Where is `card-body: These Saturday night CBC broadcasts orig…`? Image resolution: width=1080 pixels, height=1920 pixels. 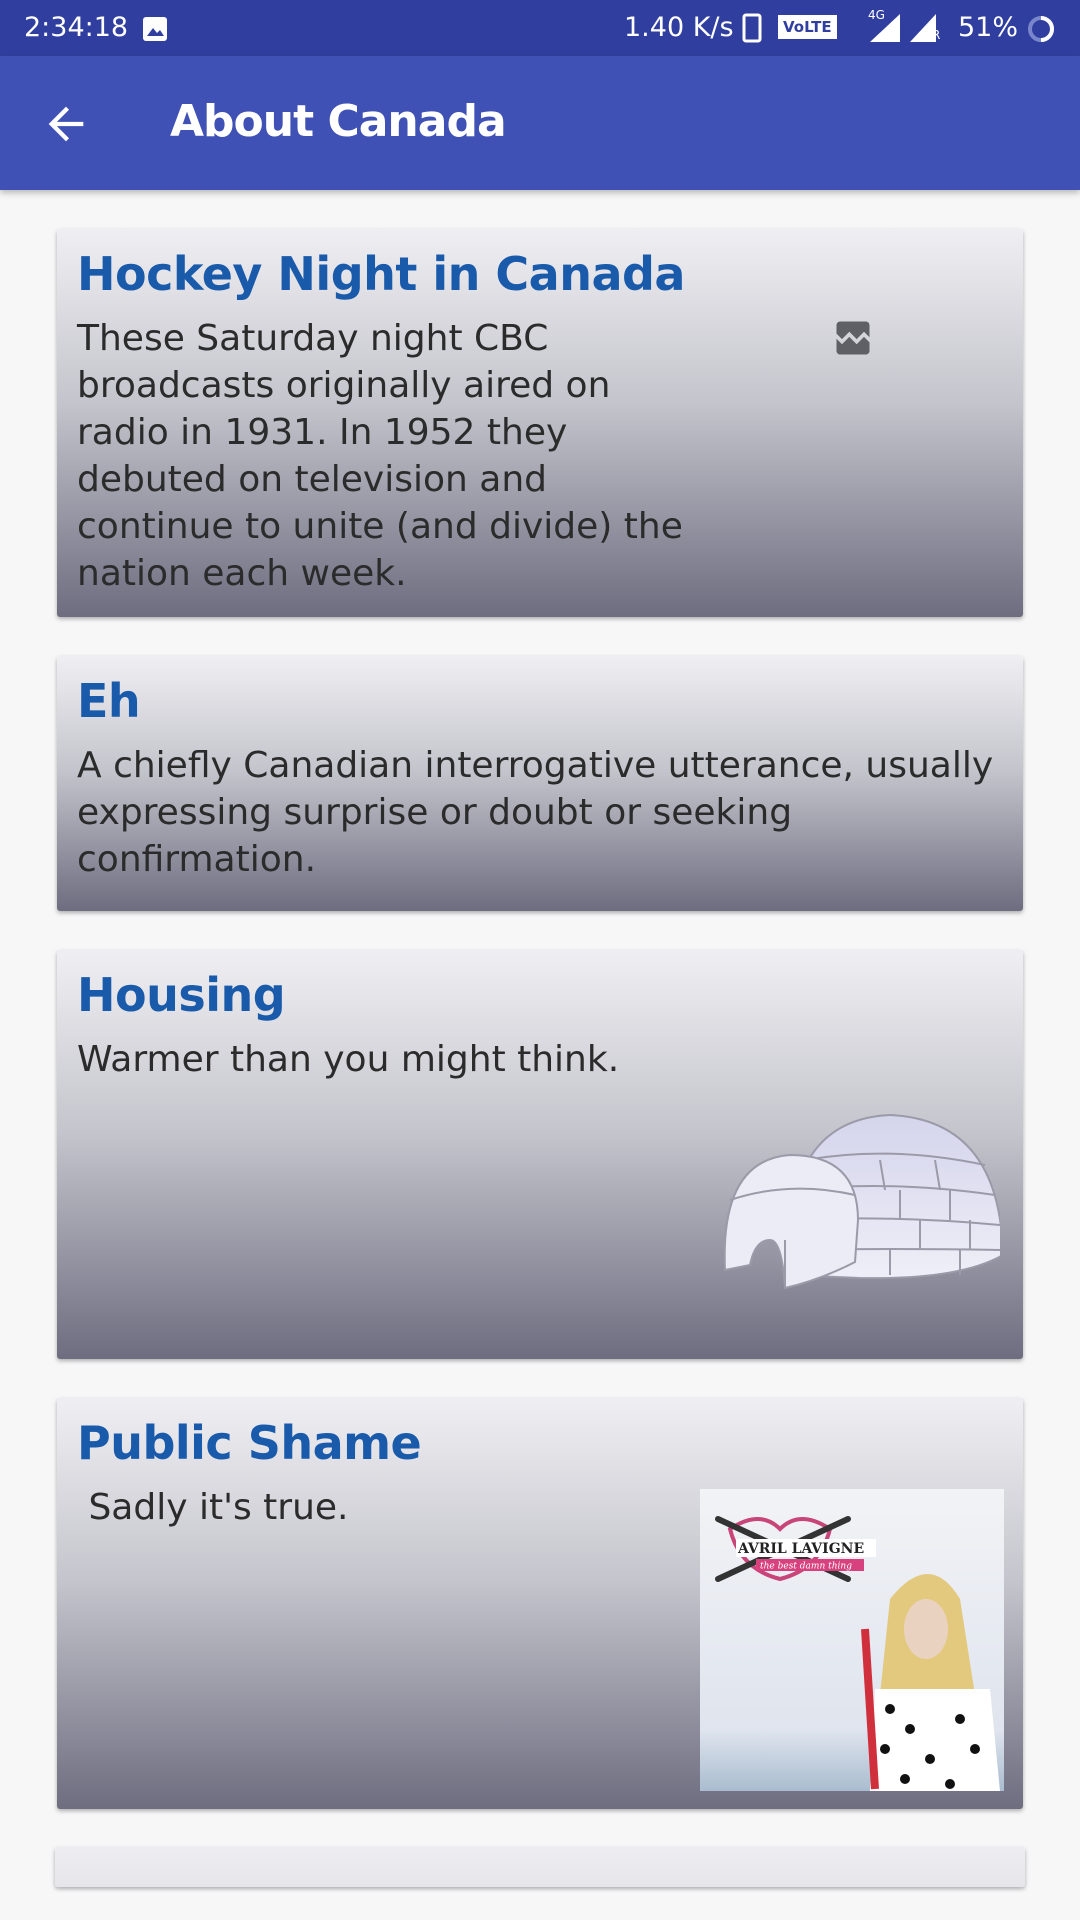
card-body: These Saturday night CBC broadcasts orig… is located at coordinates (380, 456).